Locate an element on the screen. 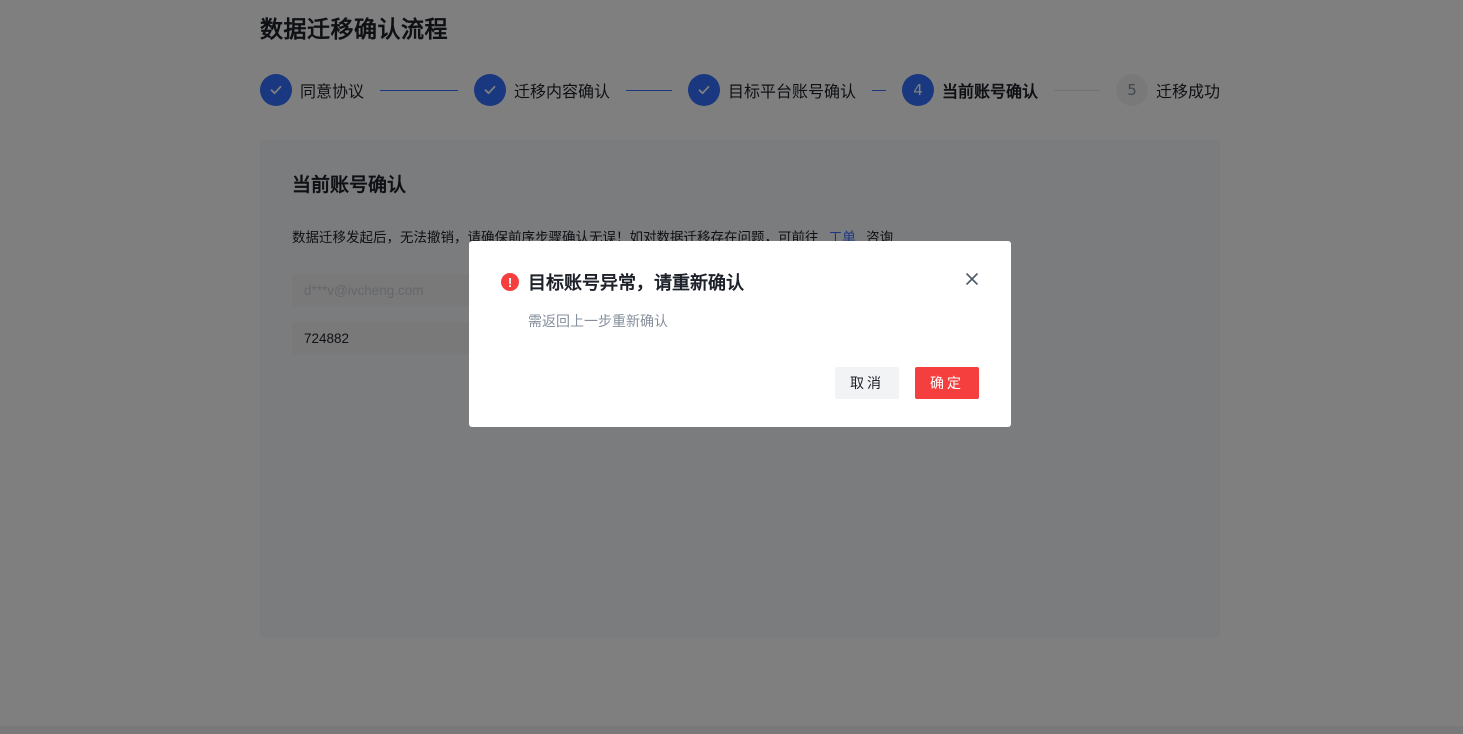 The image size is (1463, 734). cancel-button: 取消 is located at coordinates (867, 383).